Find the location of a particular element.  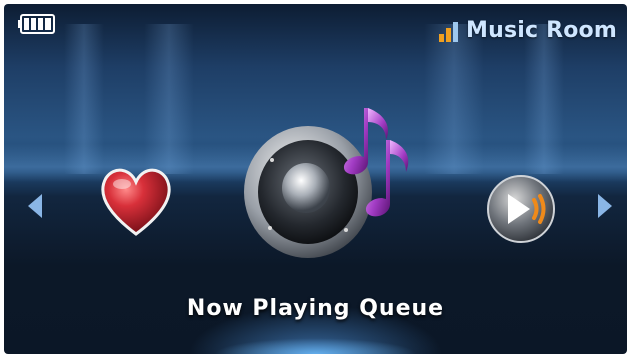

floor-glow is located at coordinates (315, 346).